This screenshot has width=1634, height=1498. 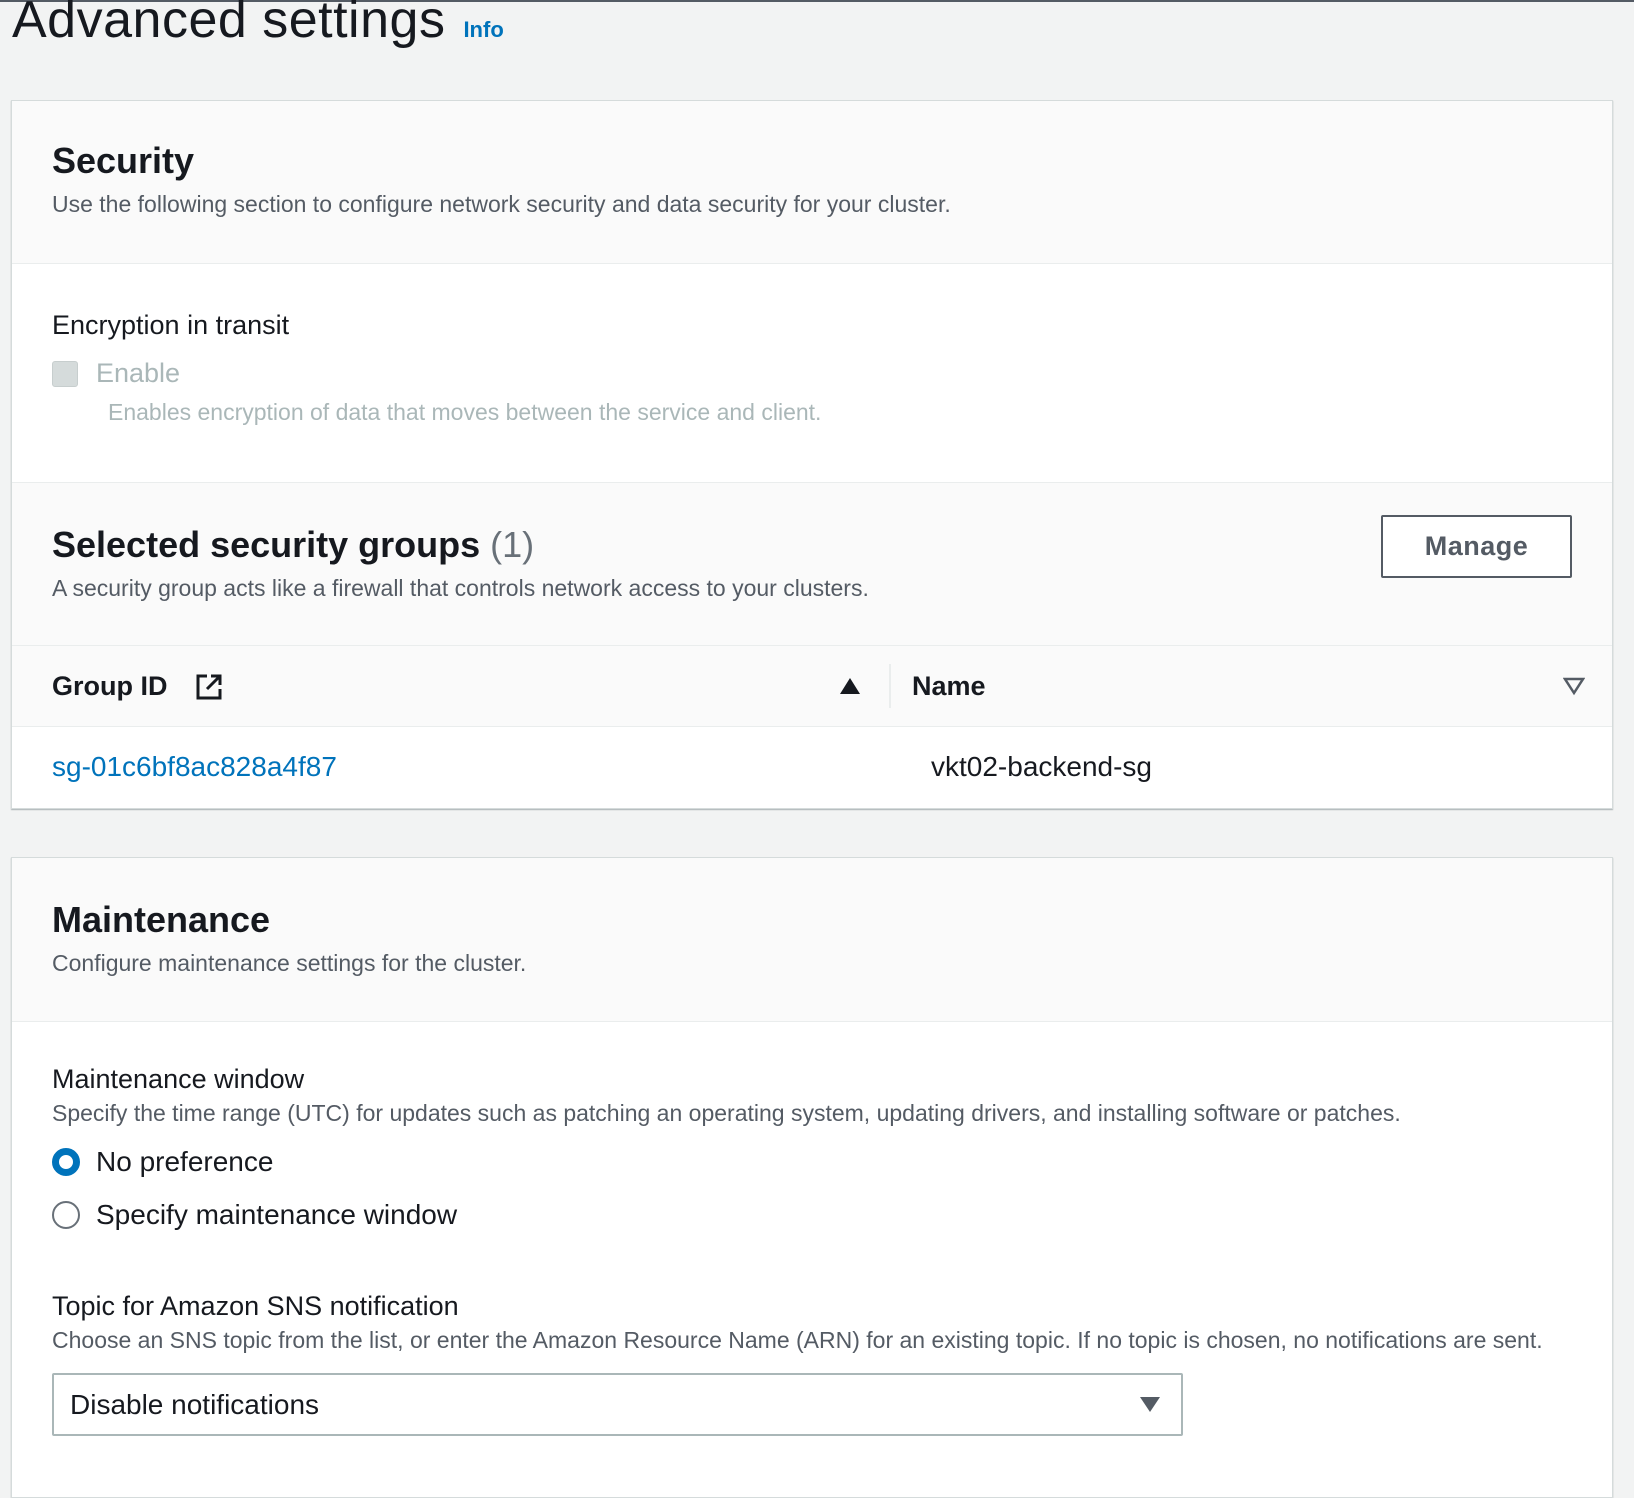 What do you see at coordinates (209, 687) in the screenshot?
I see `external-link-icon` at bounding box center [209, 687].